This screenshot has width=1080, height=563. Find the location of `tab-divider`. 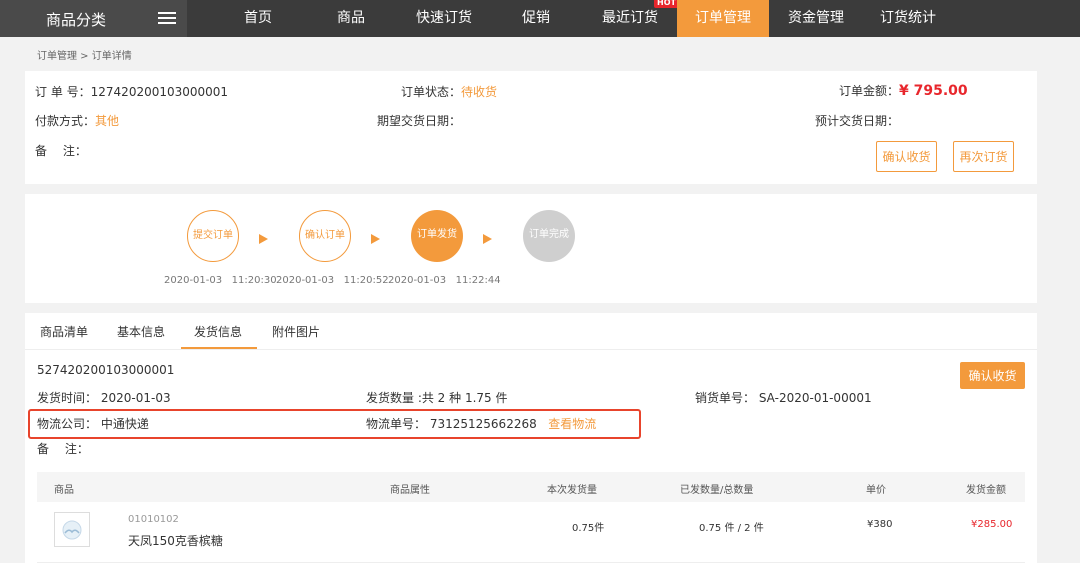

tab-divider is located at coordinates (531, 349).